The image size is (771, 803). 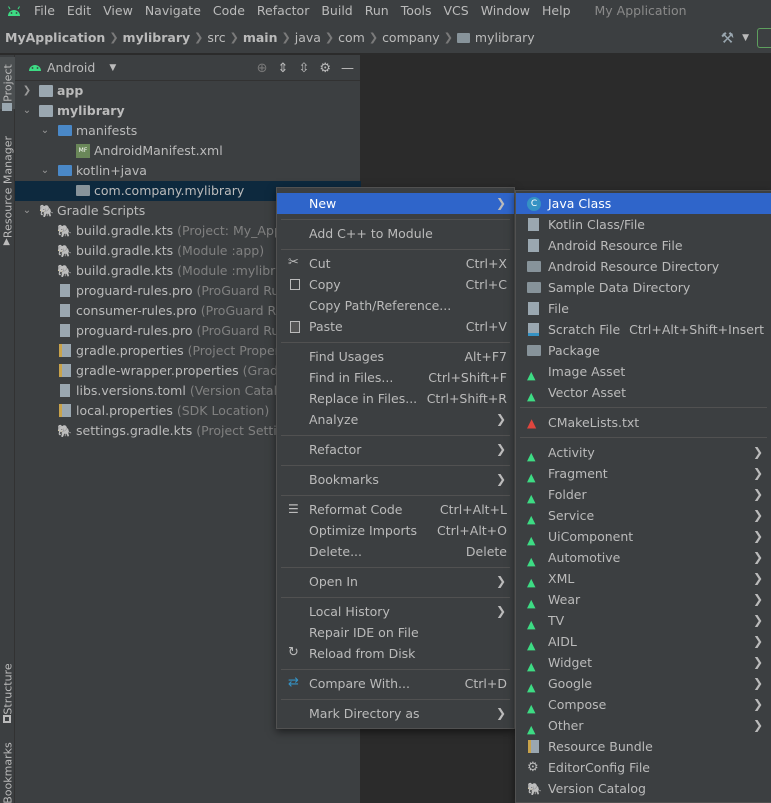 I want to click on menu-build: Build, so click(x=336, y=11).